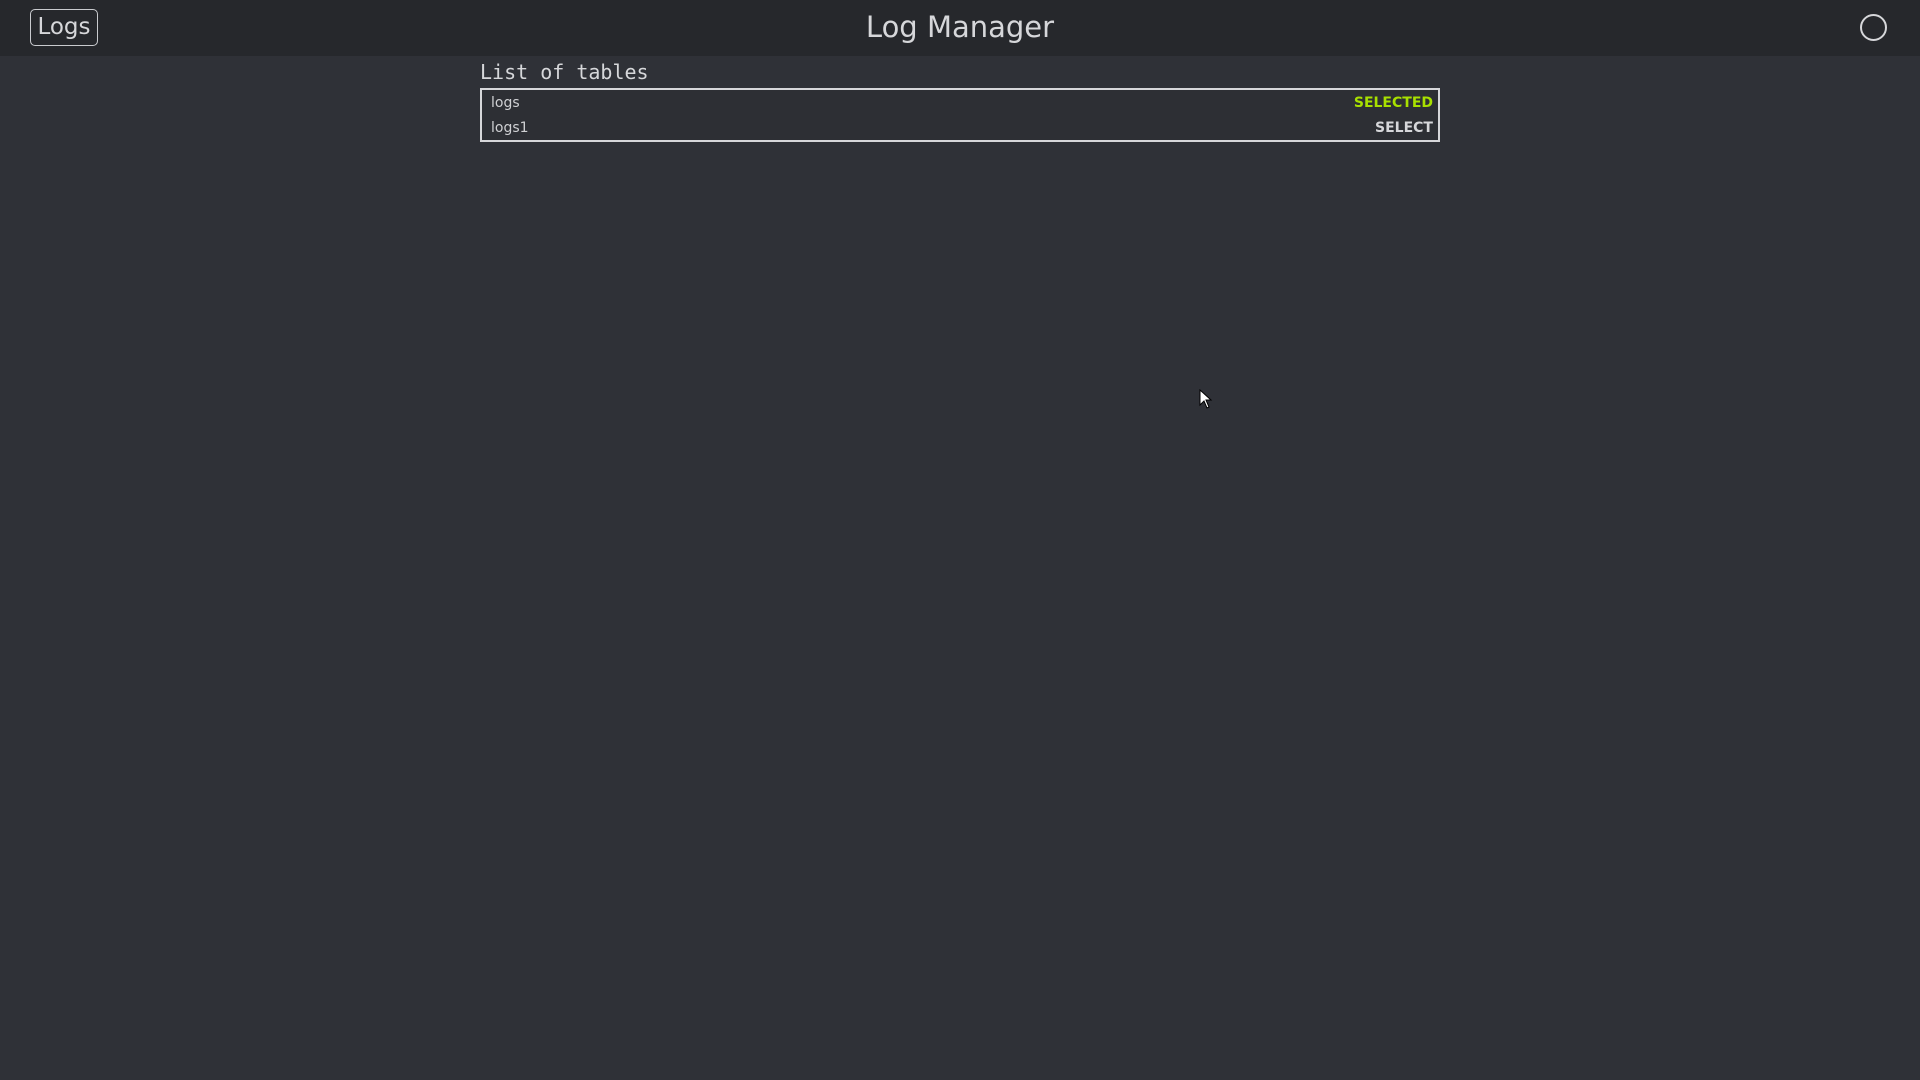 The image size is (1920, 1080). Describe the element at coordinates (564, 72) in the screenshot. I see `tables-section-title: List of tables` at that location.